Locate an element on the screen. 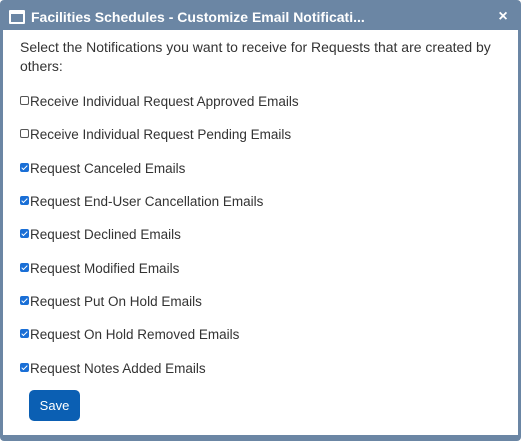 Image resolution: width=521 pixels, height=441 pixels. option-canceled-emails: Request Canceled Emails is located at coordinates (260, 168).